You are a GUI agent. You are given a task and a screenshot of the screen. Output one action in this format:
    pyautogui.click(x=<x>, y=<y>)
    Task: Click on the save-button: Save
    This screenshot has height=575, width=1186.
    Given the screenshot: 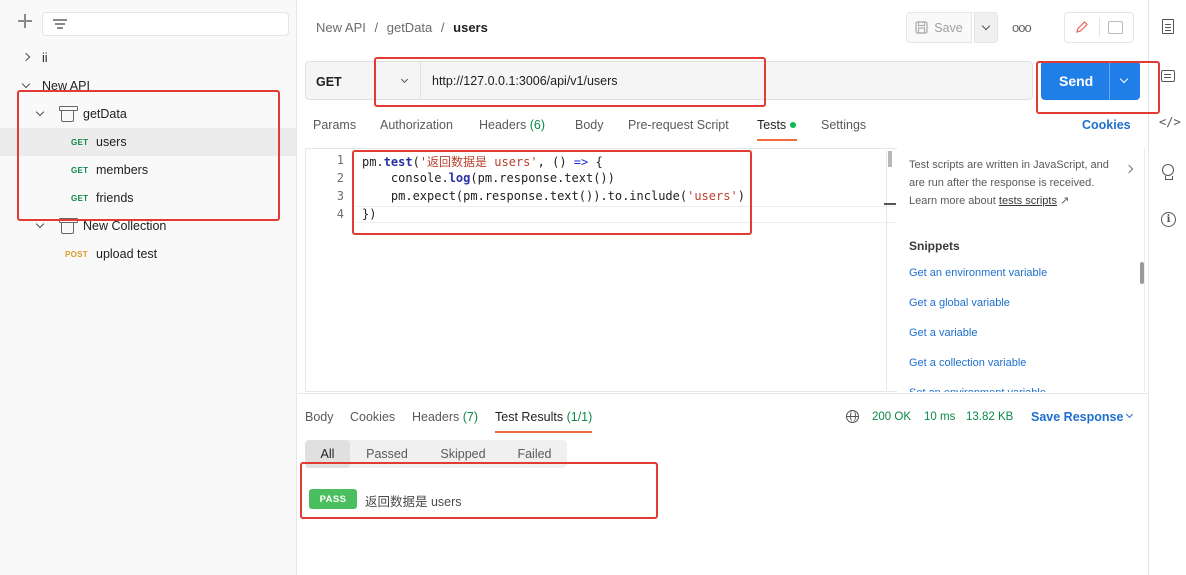 What is the action you would take?
    pyautogui.click(x=939, y=27)
    